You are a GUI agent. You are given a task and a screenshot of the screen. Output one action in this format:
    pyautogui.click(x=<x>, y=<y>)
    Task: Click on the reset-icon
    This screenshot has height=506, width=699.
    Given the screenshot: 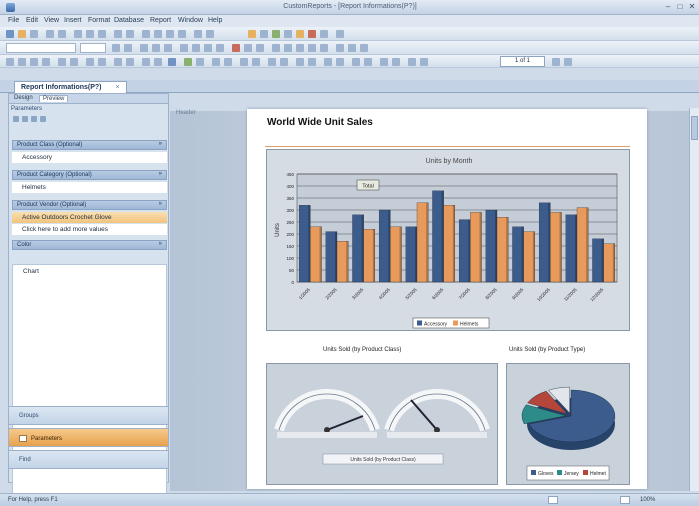 What is the action you would take?
    pyautogui.click(x=34, y=119)
    